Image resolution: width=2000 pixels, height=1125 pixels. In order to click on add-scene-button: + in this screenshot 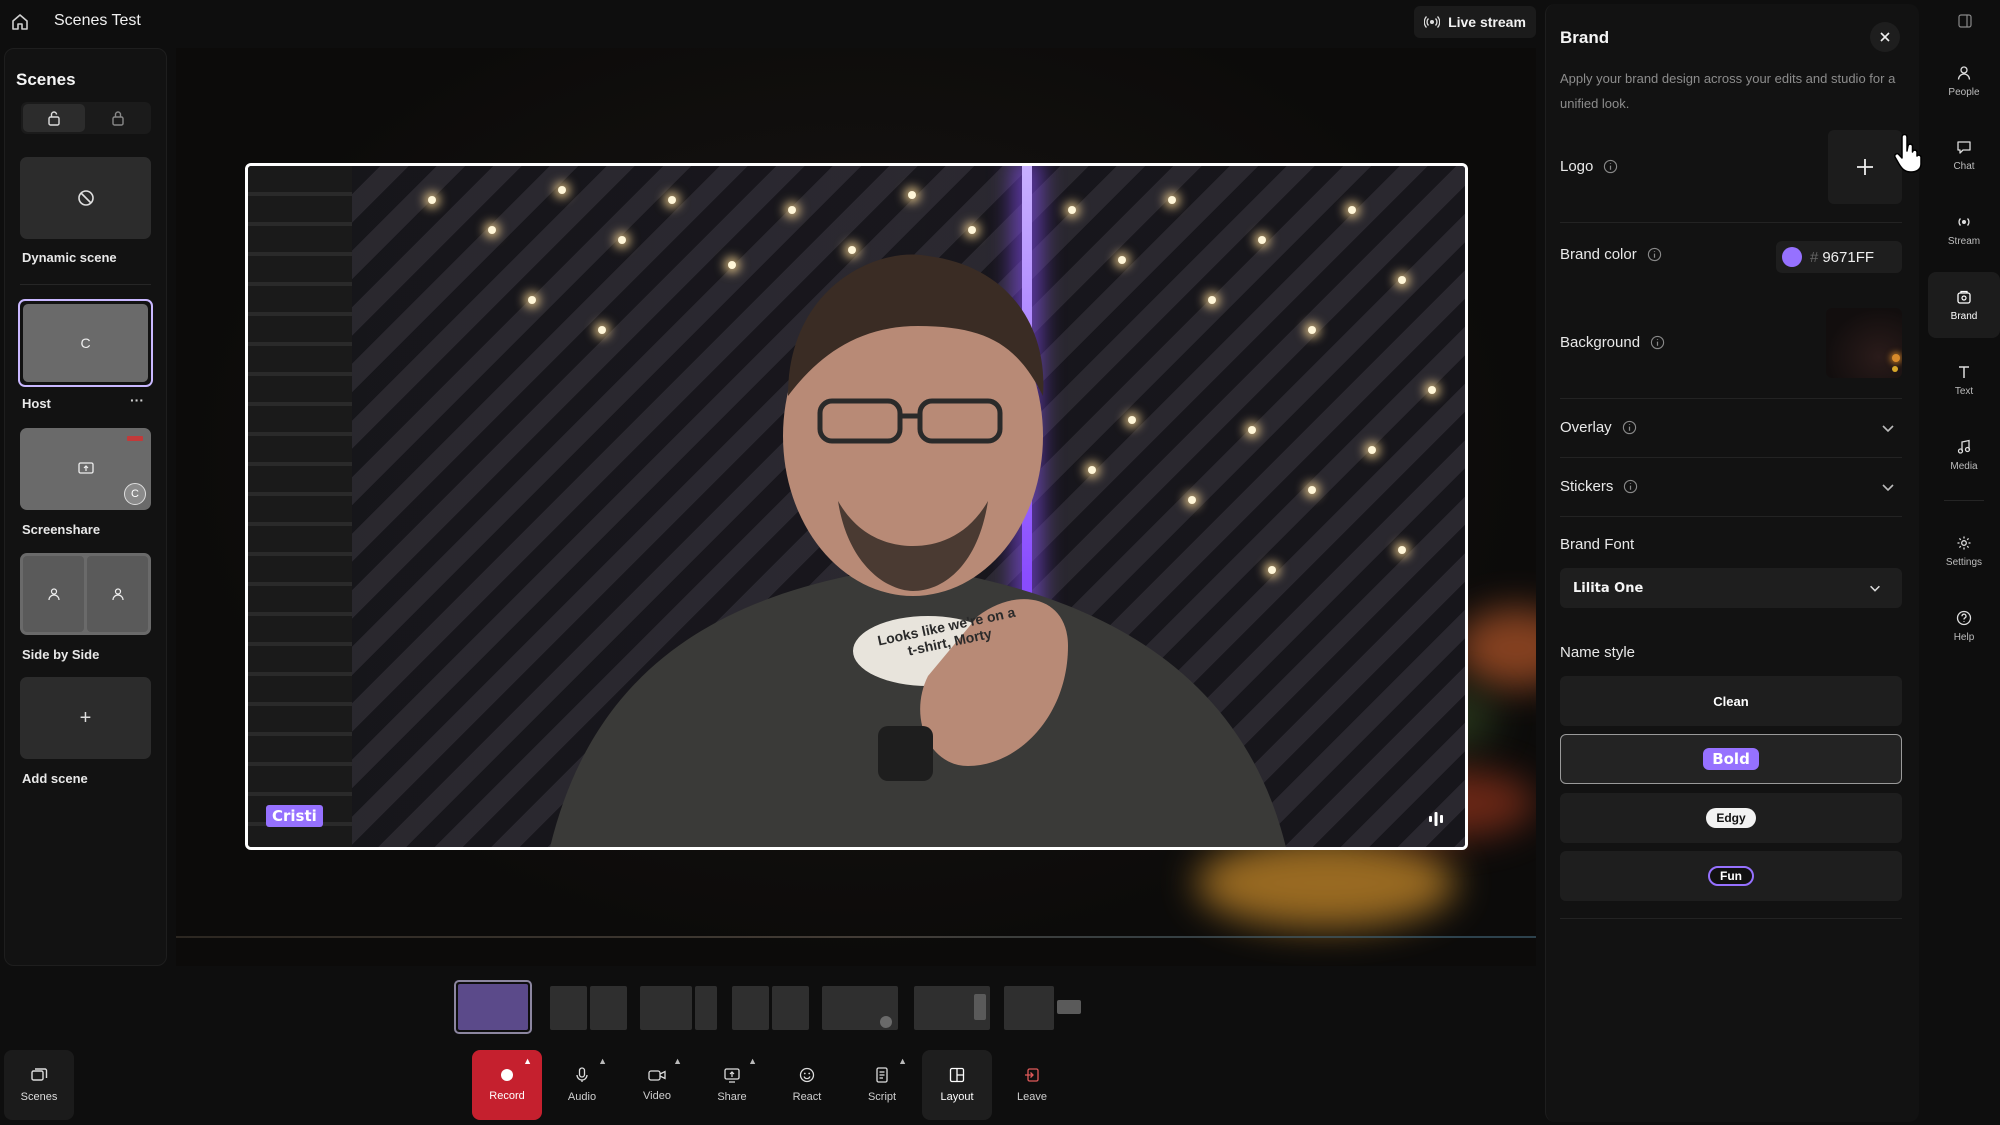, I will do `click(85, 718)`.